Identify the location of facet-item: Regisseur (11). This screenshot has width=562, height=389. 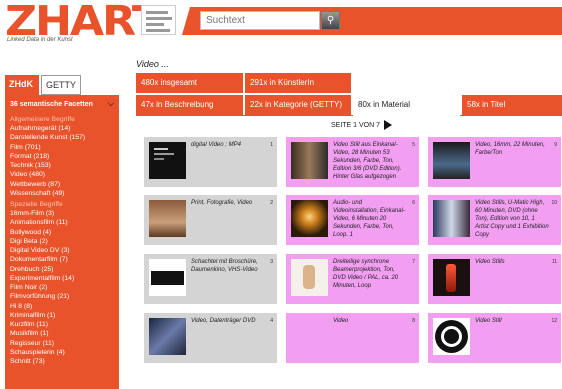
(62, 343).